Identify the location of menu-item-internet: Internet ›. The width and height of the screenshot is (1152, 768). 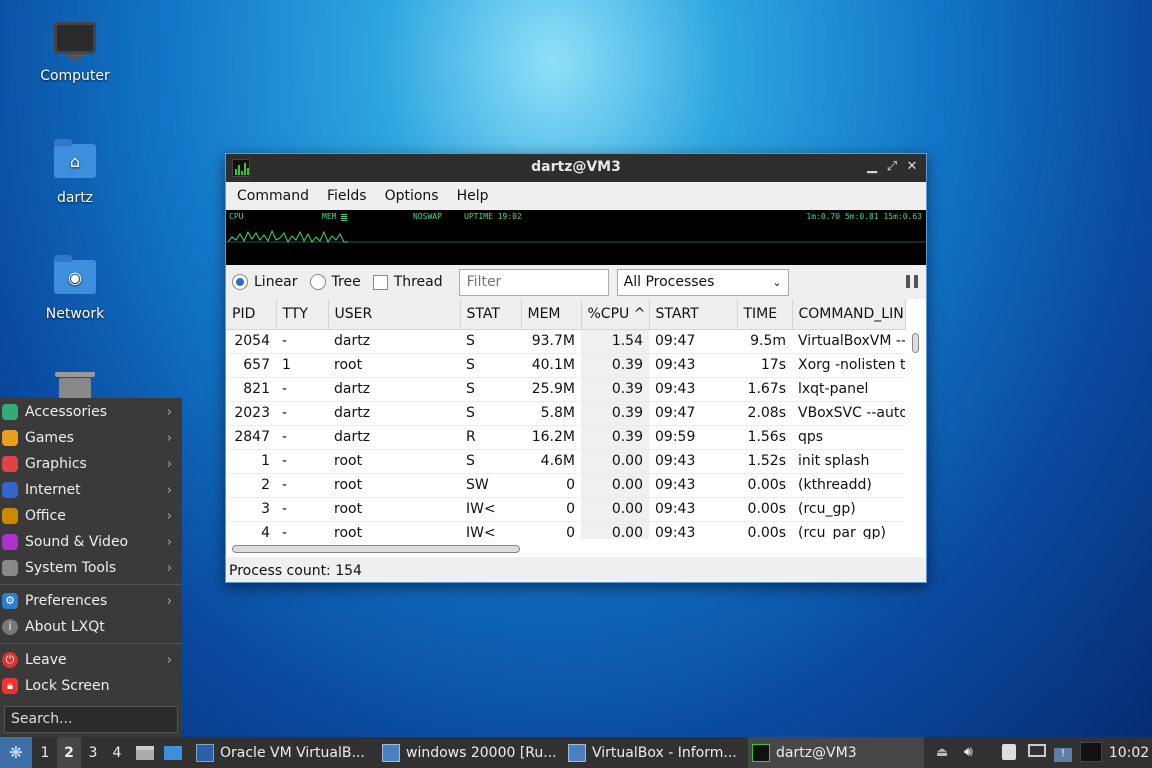
(91, 490).